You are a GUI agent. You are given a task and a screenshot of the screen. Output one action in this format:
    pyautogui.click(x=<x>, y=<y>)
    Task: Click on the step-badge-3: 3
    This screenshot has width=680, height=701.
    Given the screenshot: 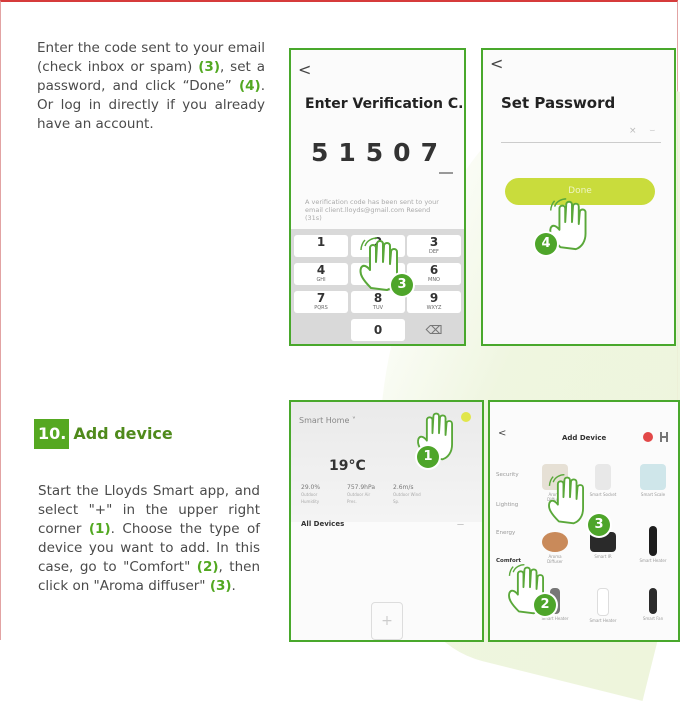 What is the action you would take?
    pyautogui.click(x=402, y=285)
    